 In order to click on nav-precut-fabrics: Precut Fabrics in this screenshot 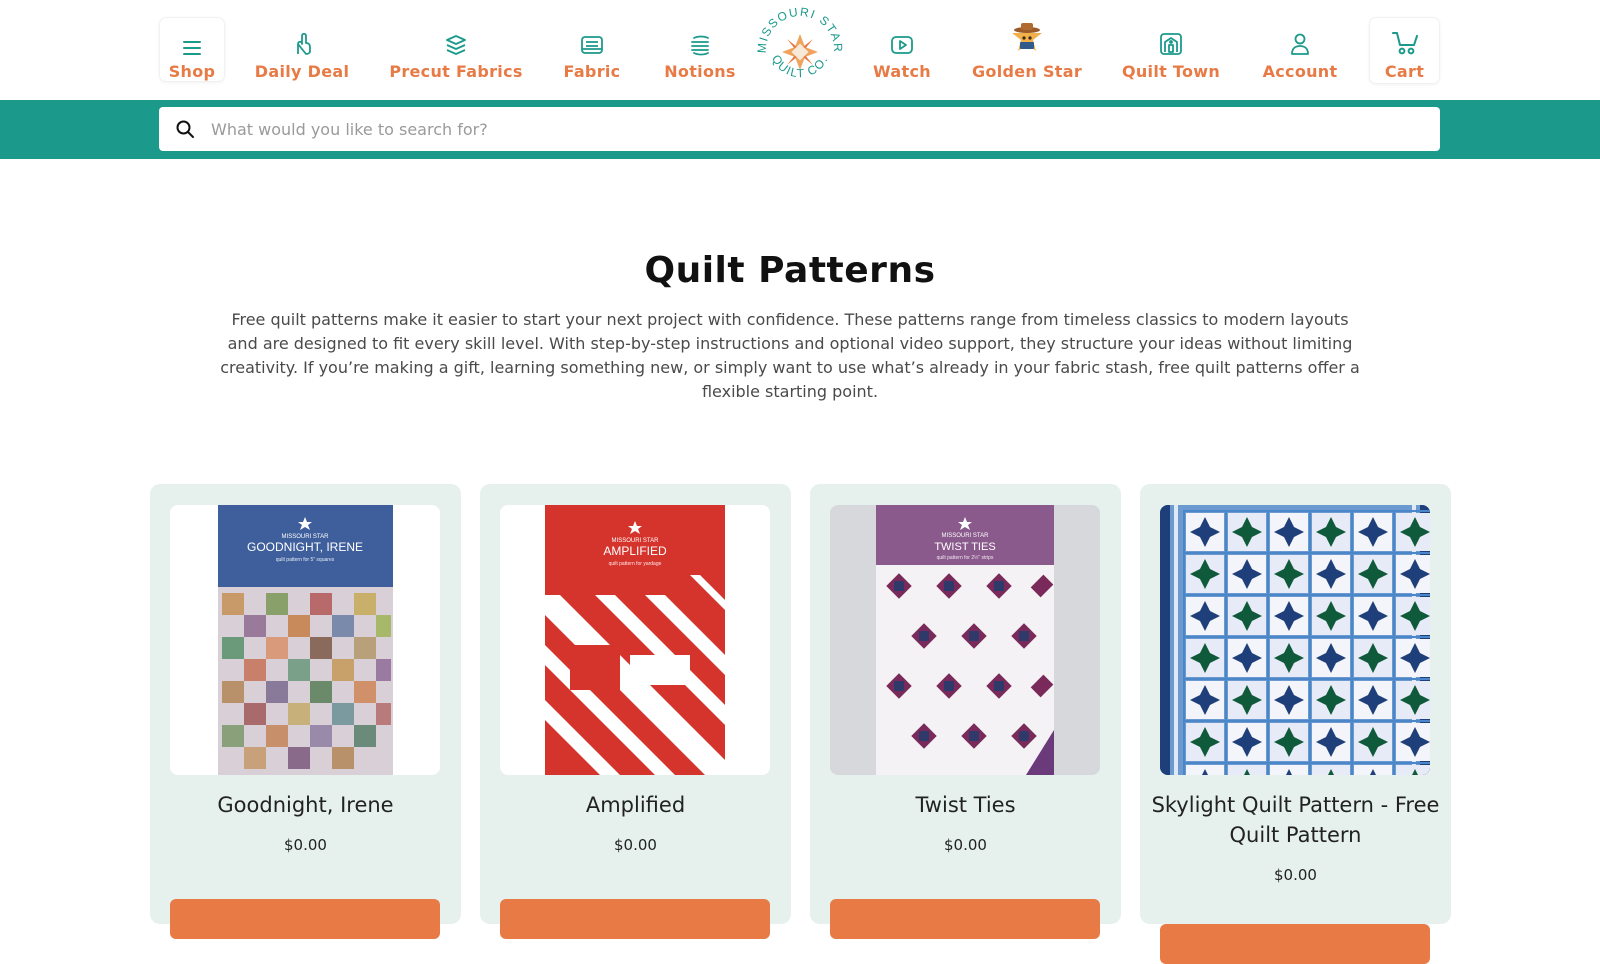, I will do `click(456, 50)`.